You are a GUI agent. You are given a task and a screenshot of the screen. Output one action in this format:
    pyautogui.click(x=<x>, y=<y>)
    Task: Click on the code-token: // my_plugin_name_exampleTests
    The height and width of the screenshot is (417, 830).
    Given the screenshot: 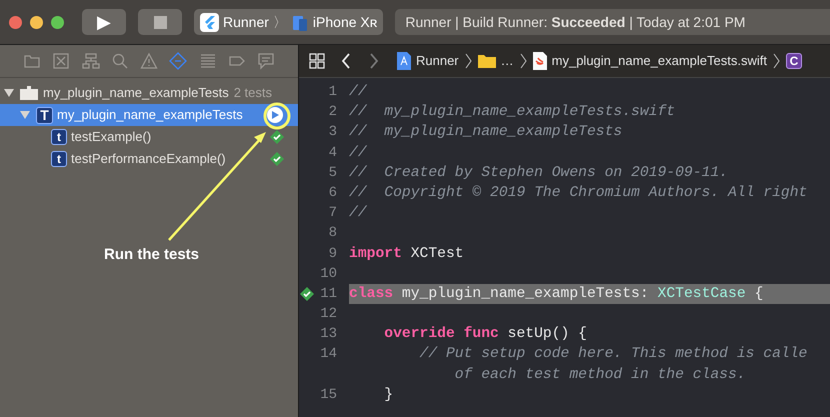 What is the action you would take?
    pyautogui.click(x=485, y=132)
    